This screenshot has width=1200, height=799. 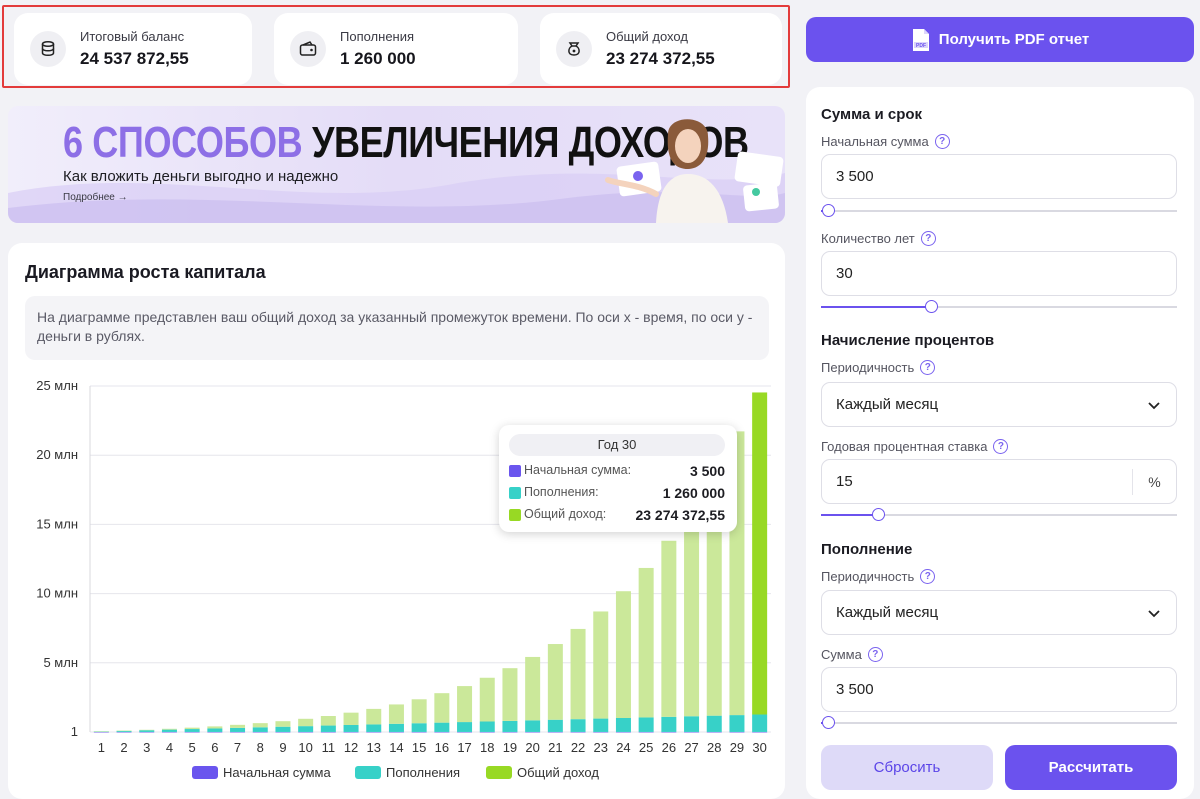 I want to click on topup-amount-slider, so click(x=999, y=722).